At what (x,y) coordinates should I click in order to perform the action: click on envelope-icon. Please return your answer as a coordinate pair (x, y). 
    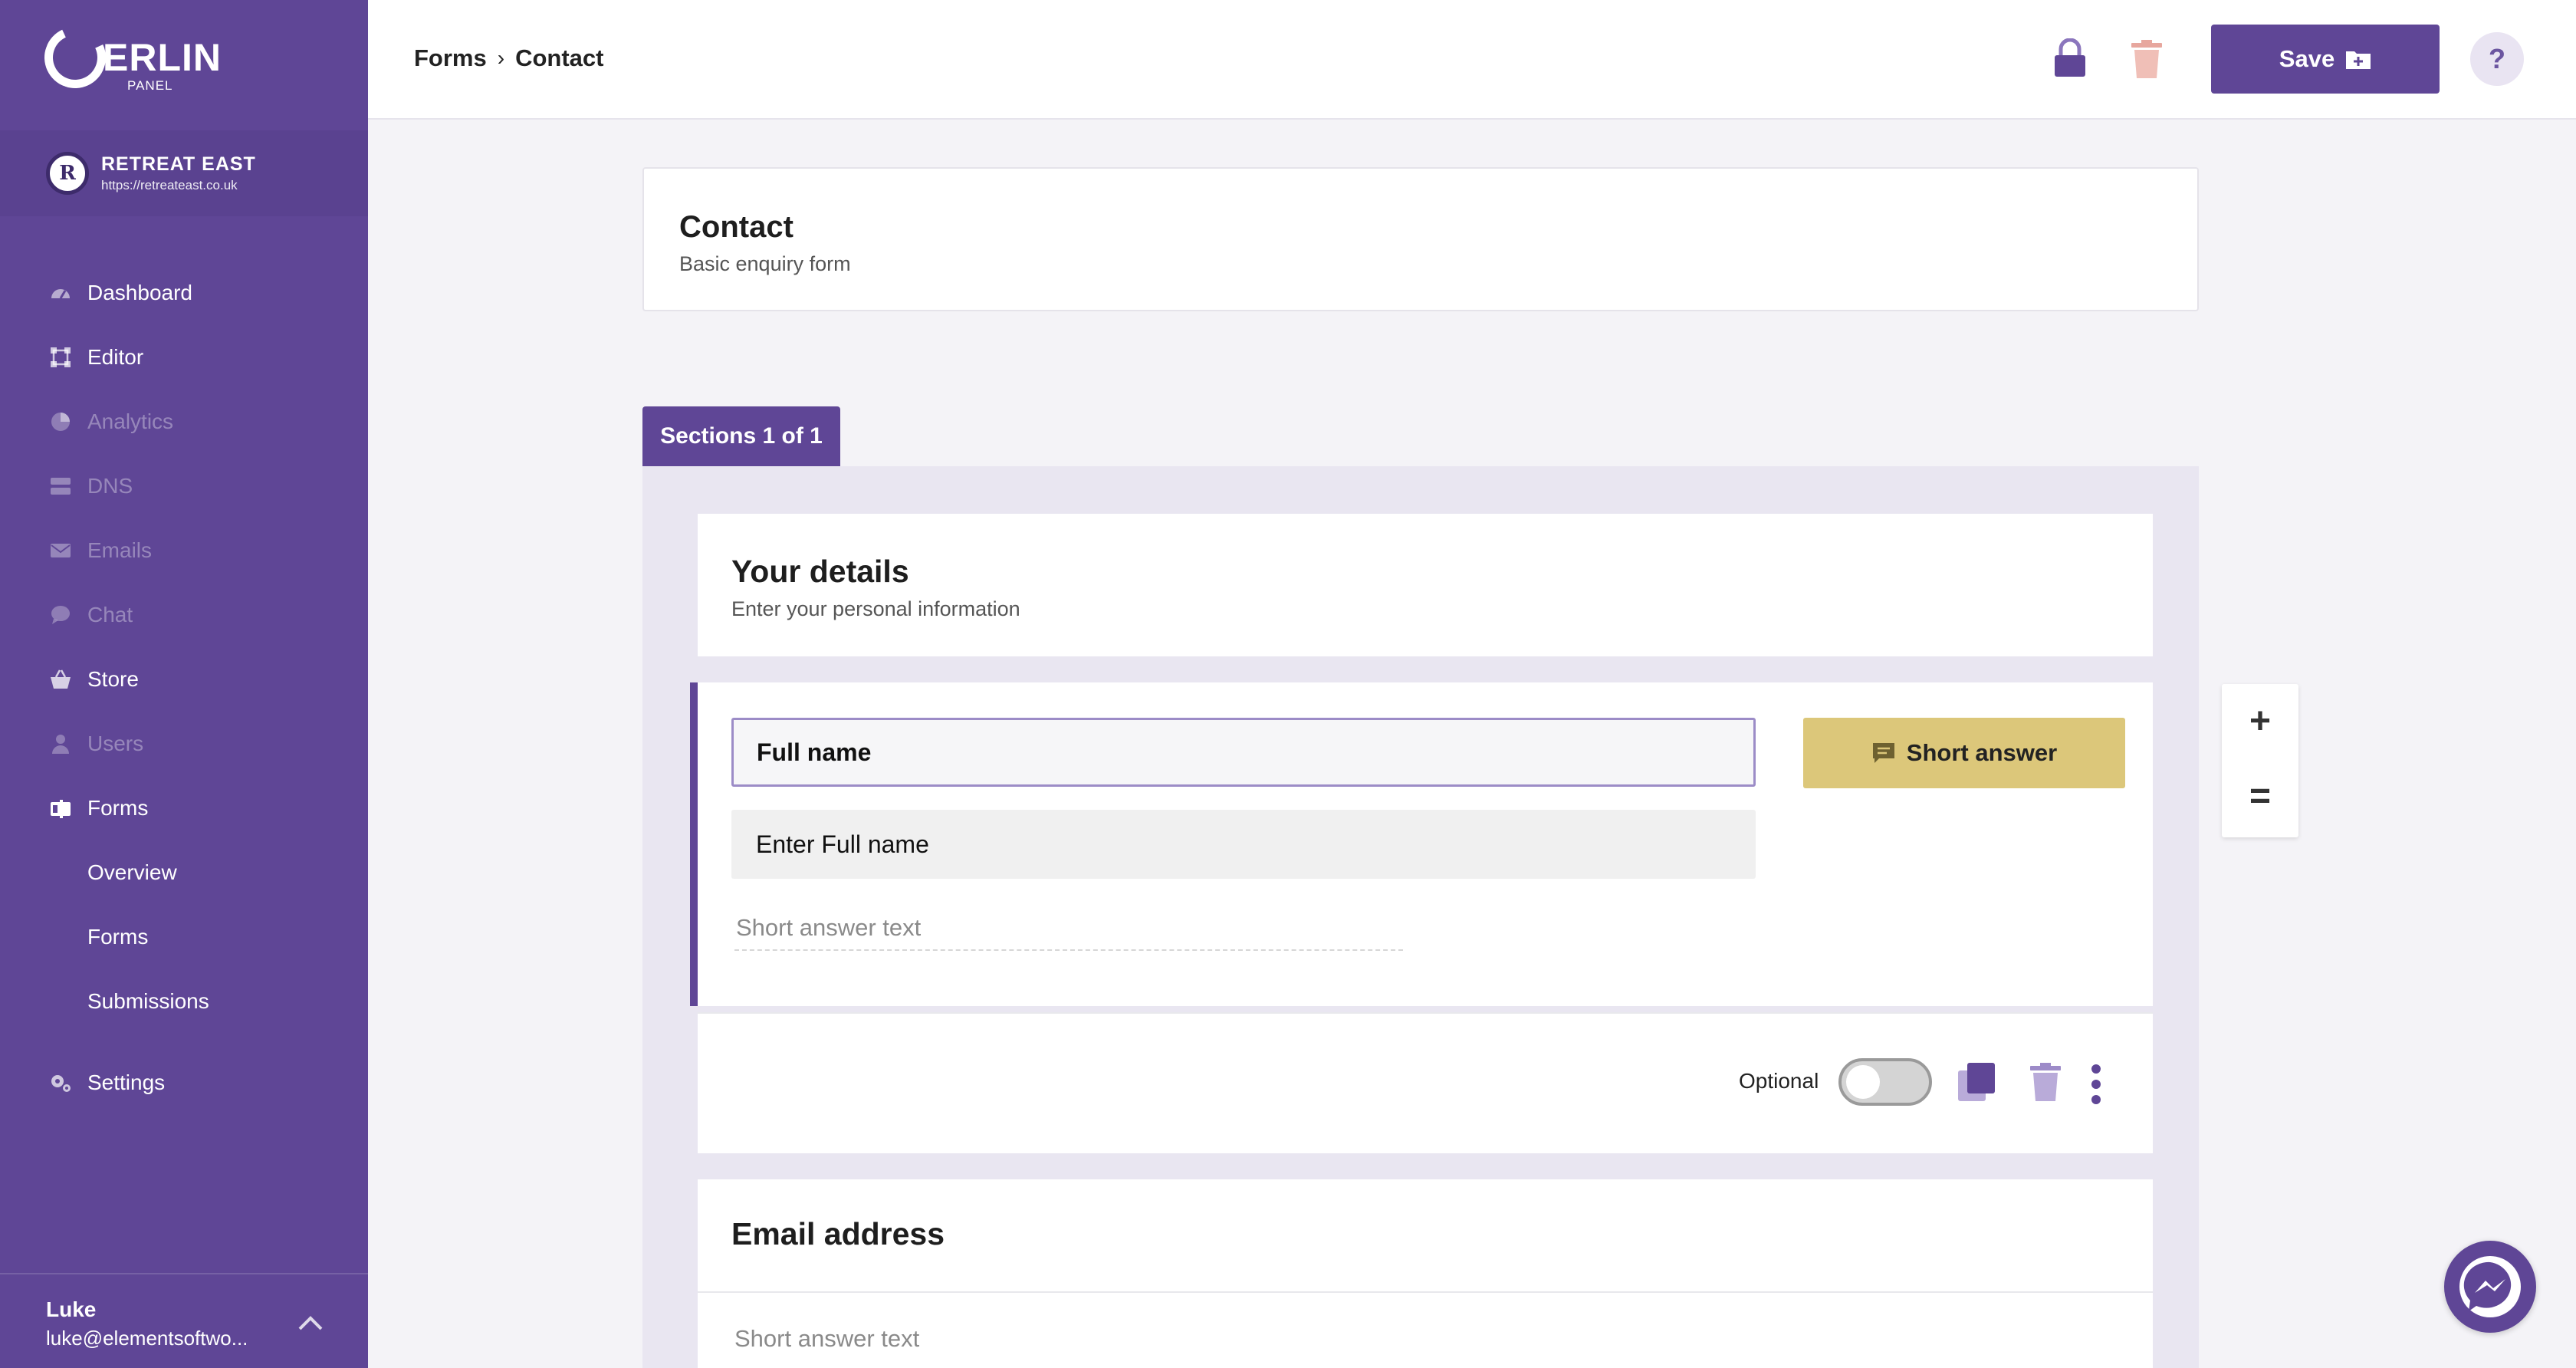
    Looking at the image, I should click on (61, 550).